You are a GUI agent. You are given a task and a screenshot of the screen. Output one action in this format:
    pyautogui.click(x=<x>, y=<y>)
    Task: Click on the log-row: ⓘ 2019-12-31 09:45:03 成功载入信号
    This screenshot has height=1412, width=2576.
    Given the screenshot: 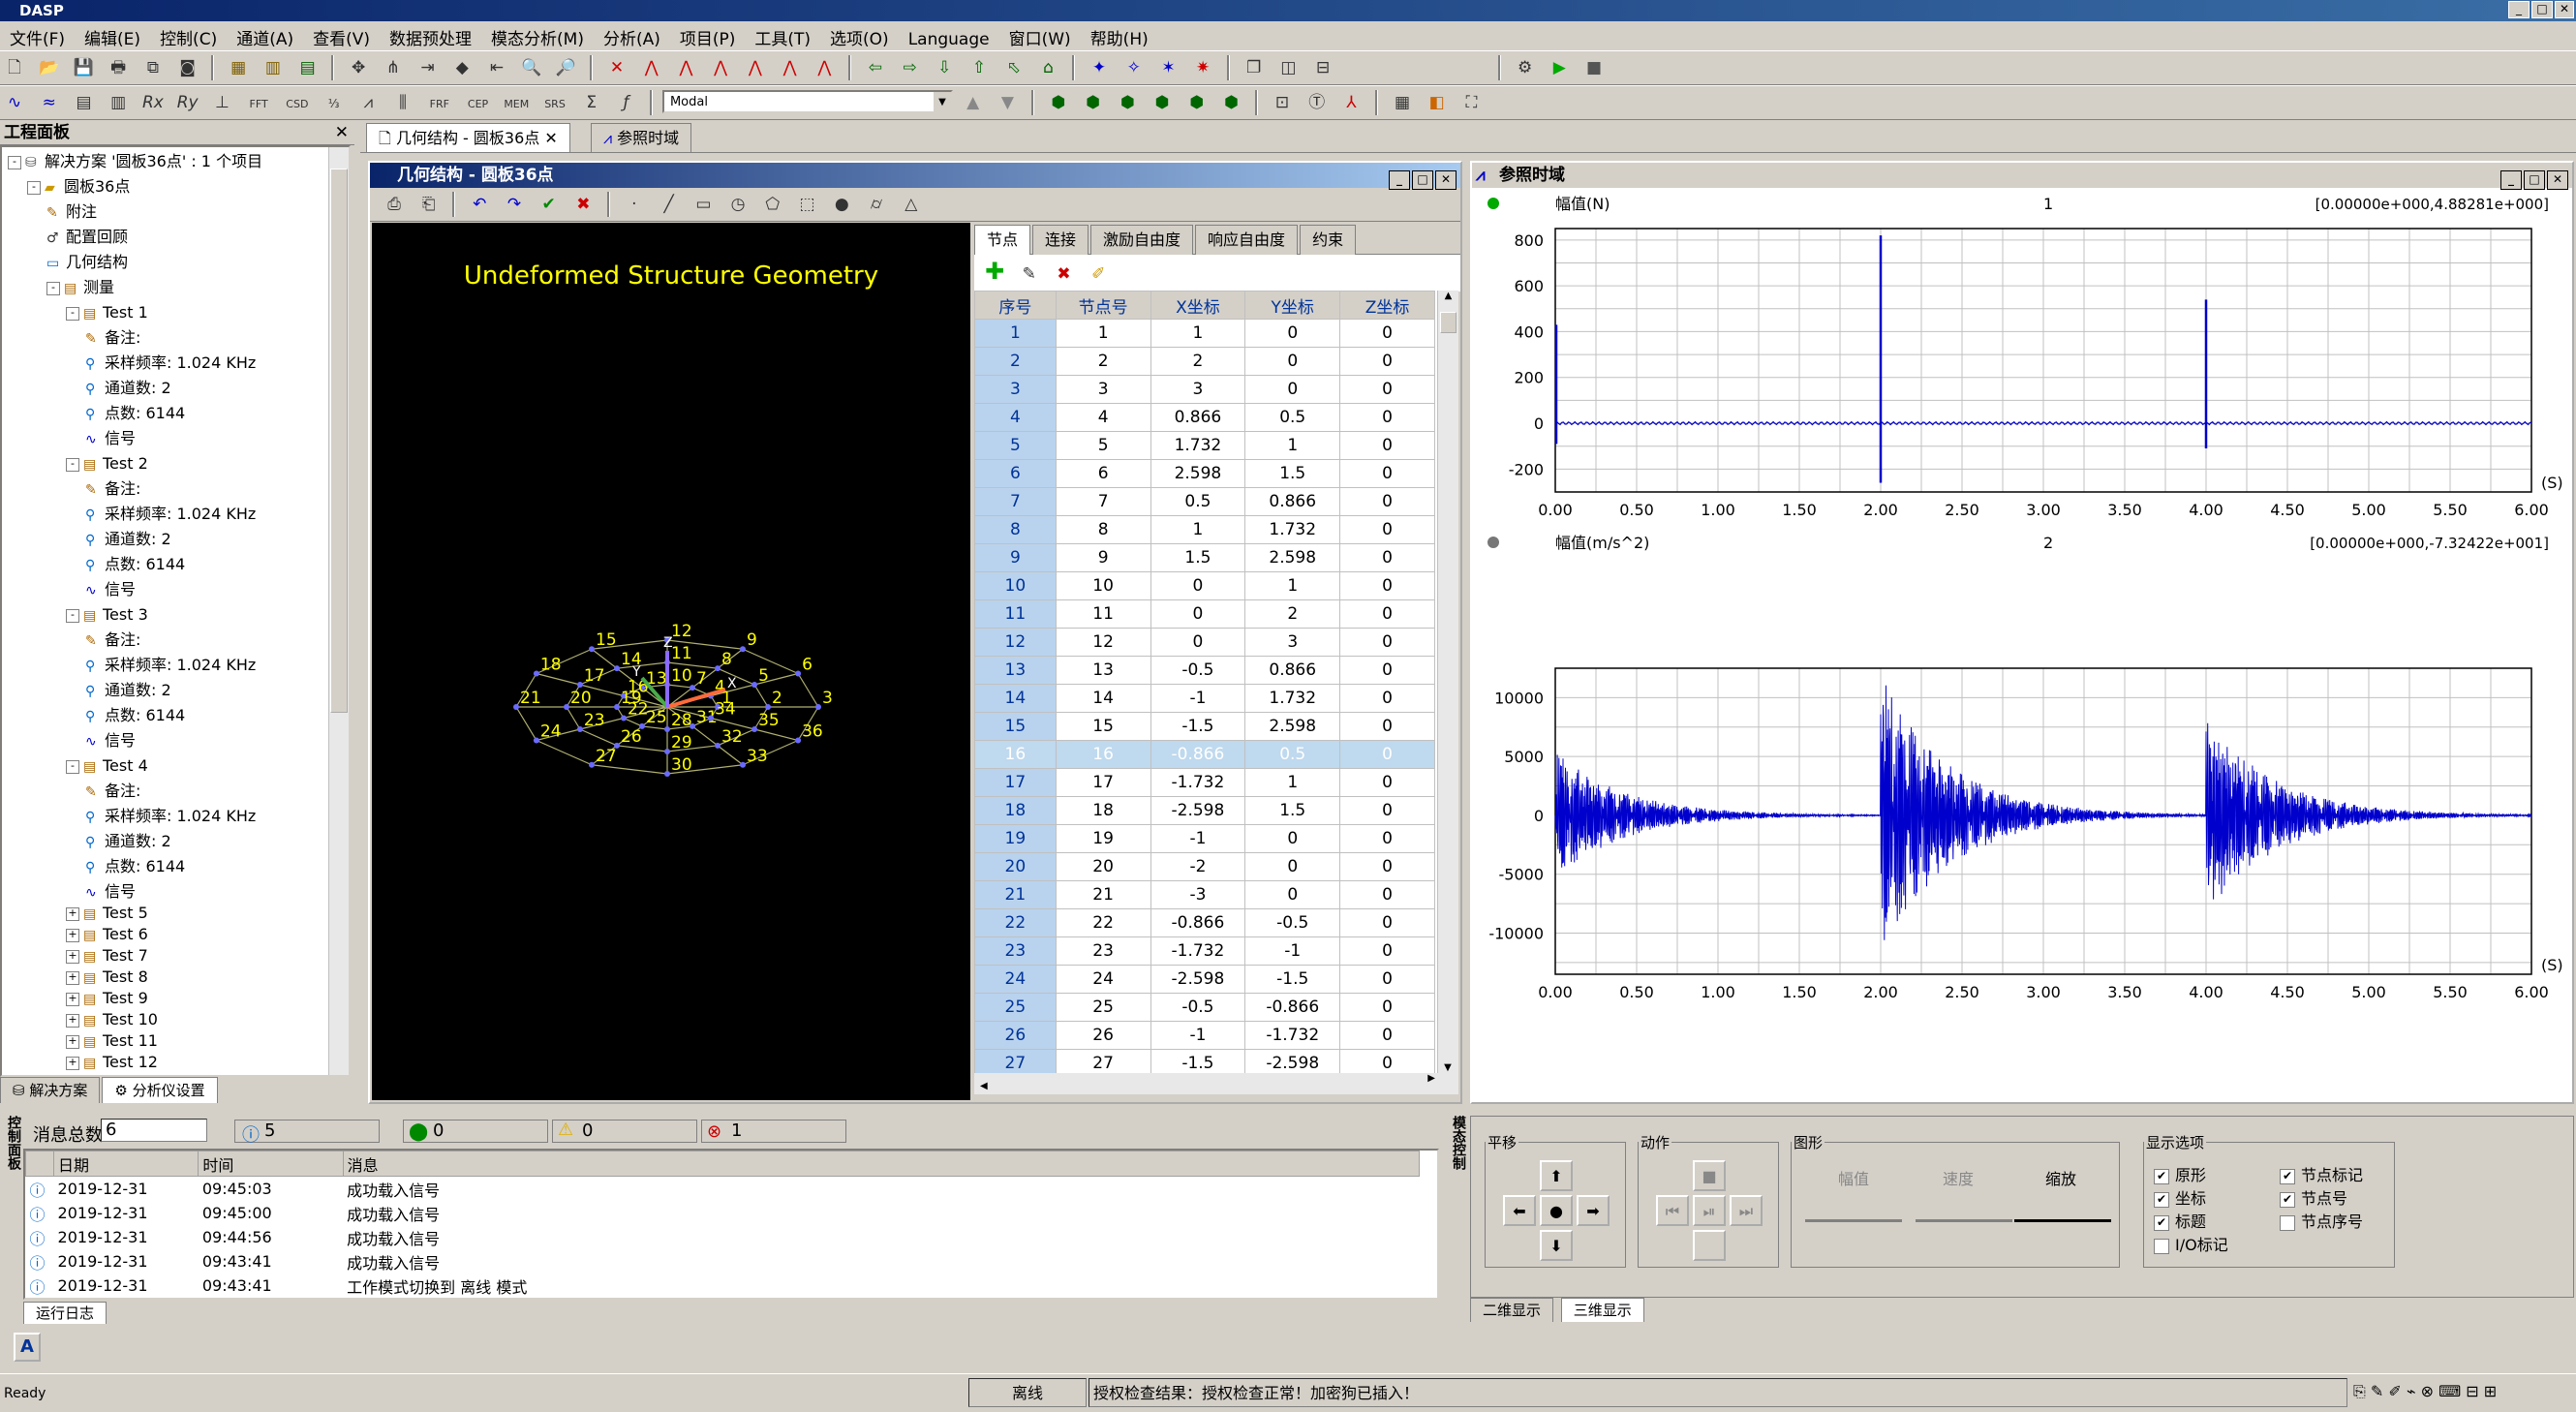 What is the action you would take?
    pyautogui.click(x=723, y=1190)
    